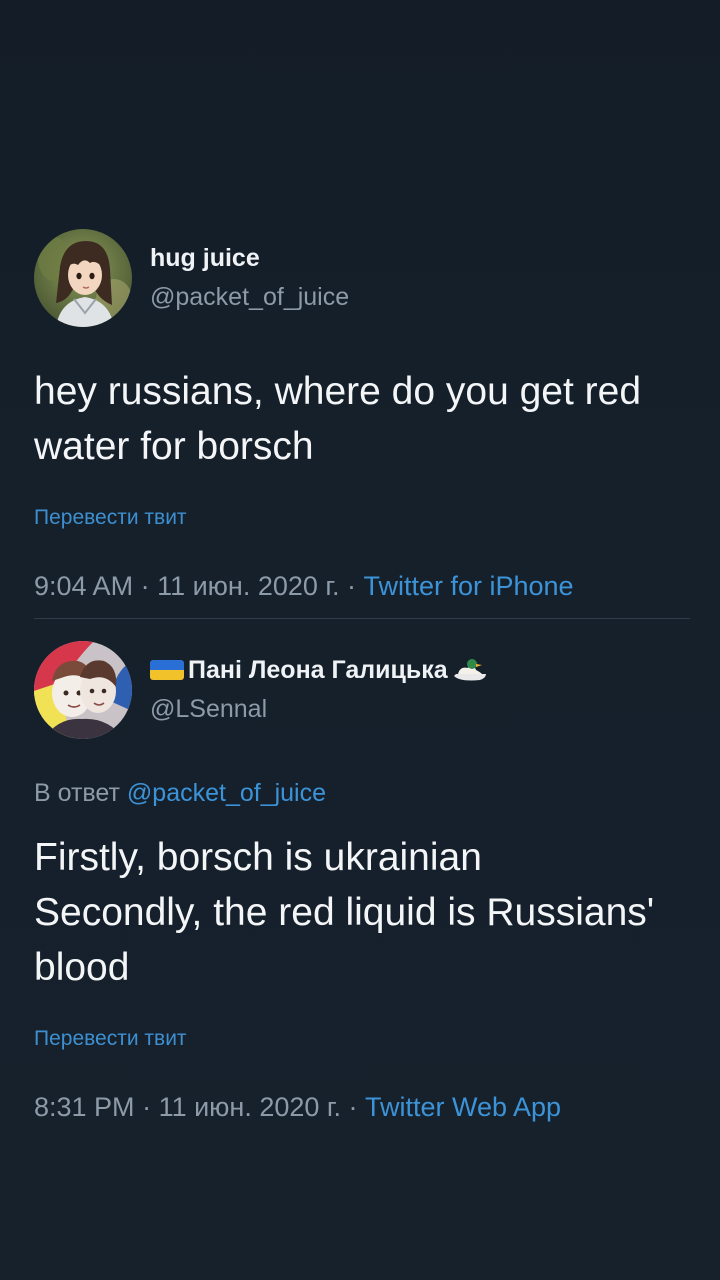  I want to click on anime-character-avatar-icon, so click(83, 690).